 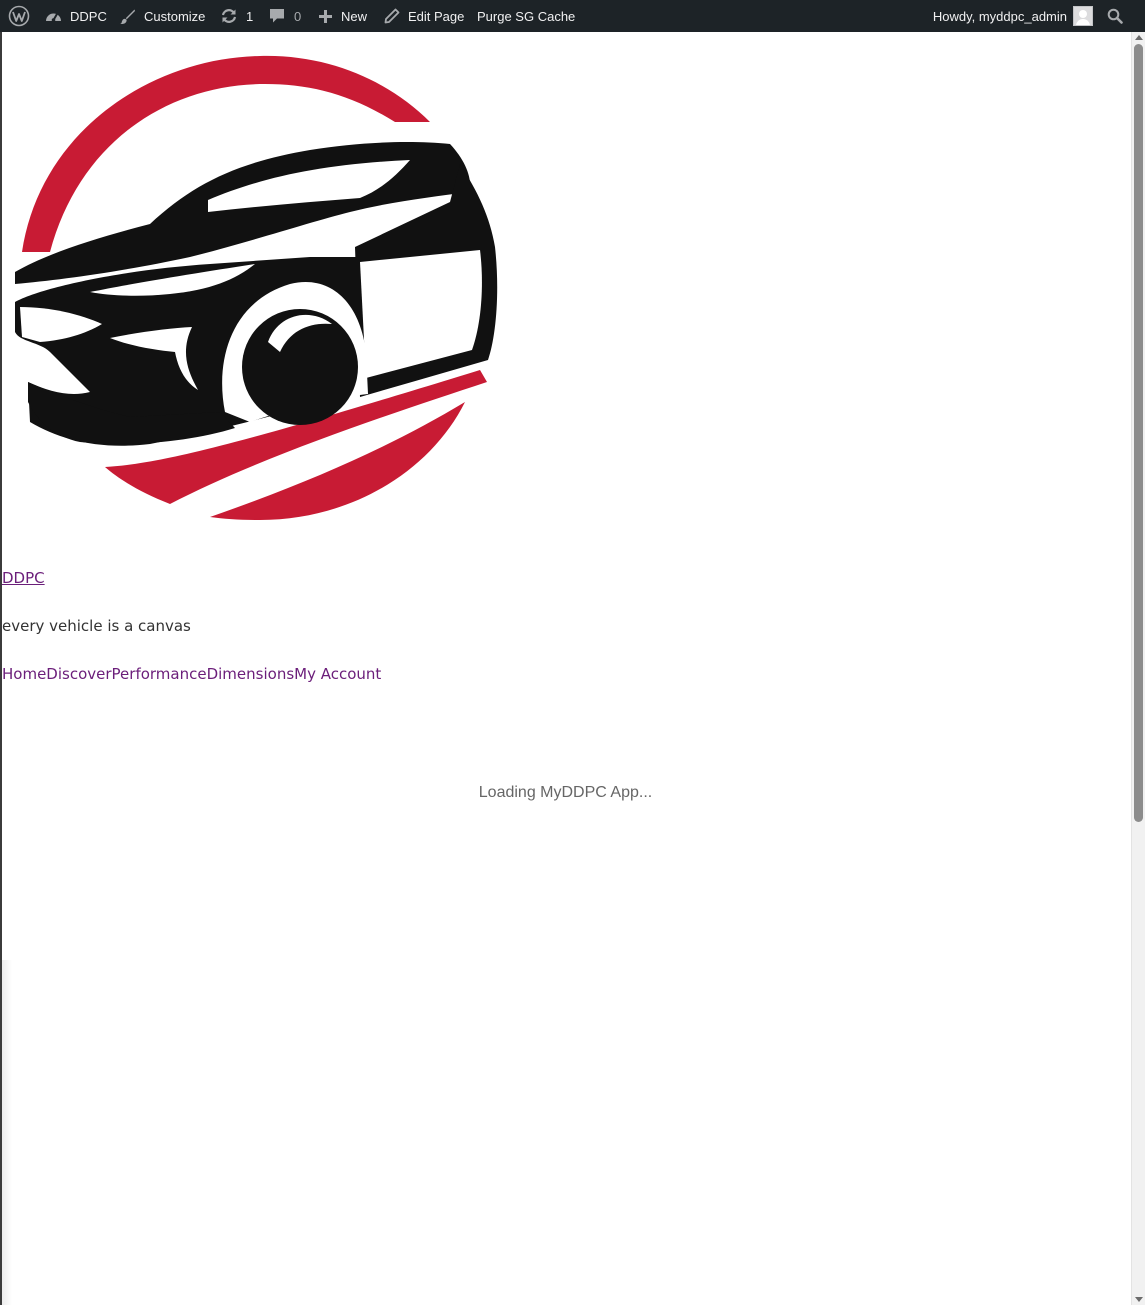 What do you see at coordinates (1115, 16) in the screenshot?
I see `search-icon` at bounding box center [1115, 16].